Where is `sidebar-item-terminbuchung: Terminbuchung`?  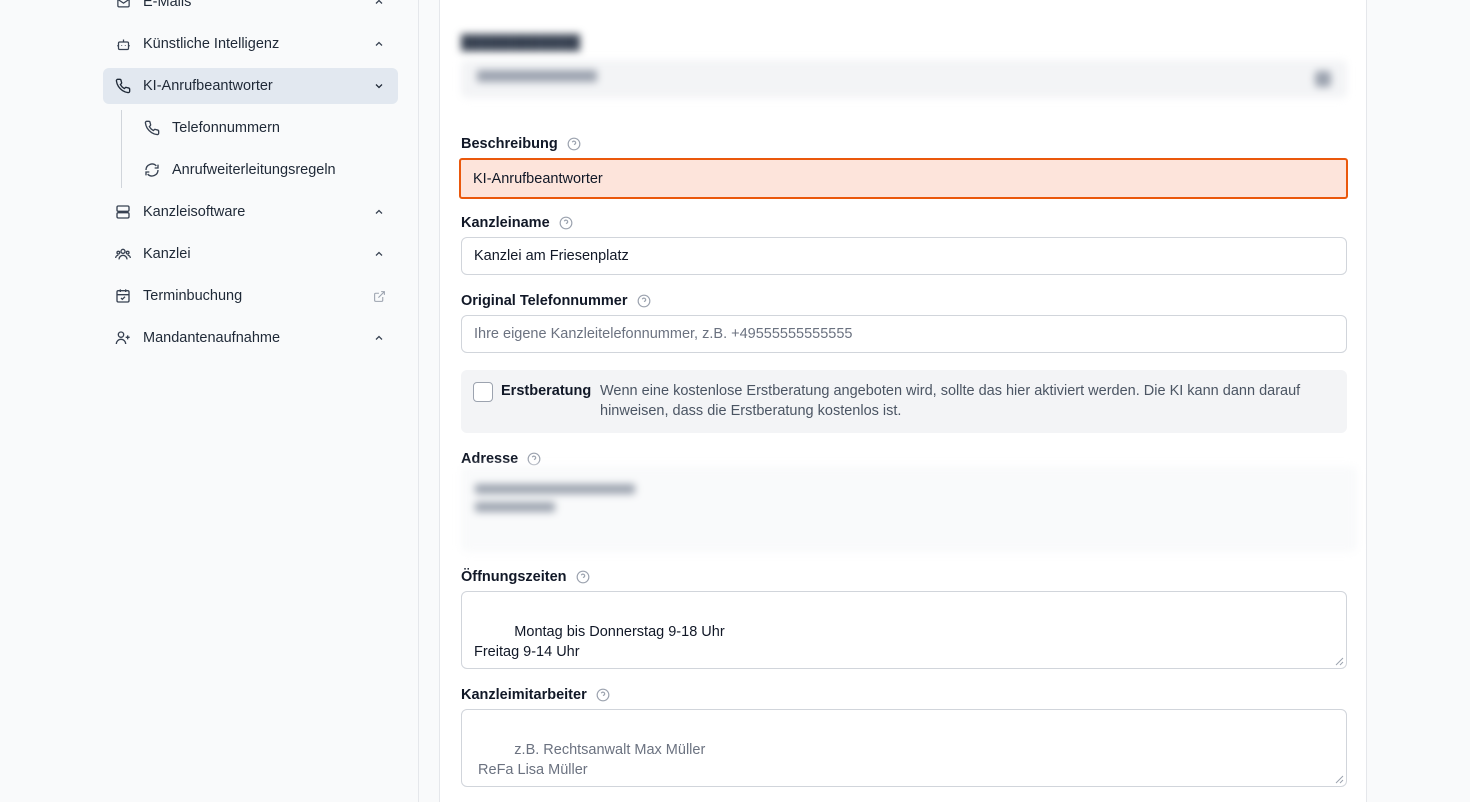
sidebar-item-terminbuchung: Terminbuchung is located at coordinates (250, 296).